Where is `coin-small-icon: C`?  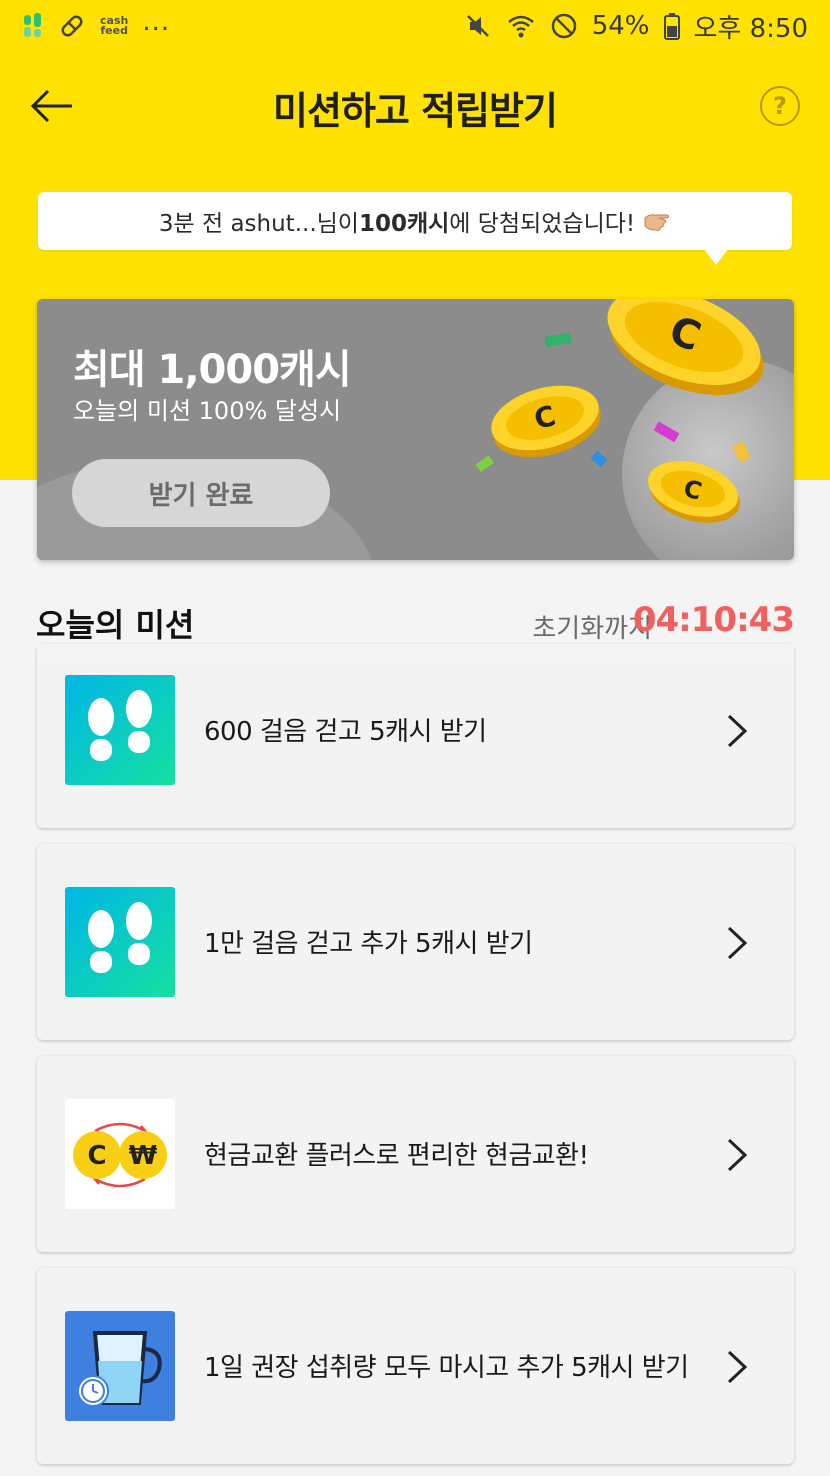
coin-small-icon: C is located at coordinates (694, 492).